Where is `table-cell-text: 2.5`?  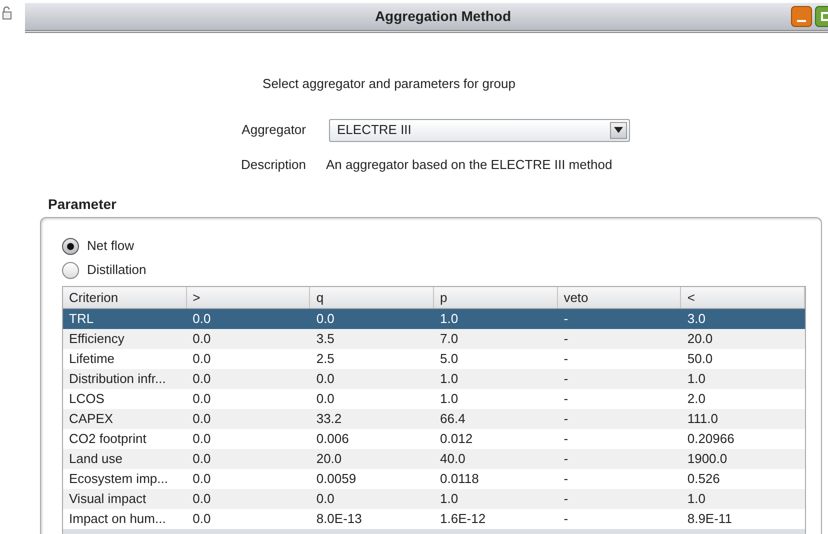 table-cell-text: 2.5 is located at coordinates (325, 359).